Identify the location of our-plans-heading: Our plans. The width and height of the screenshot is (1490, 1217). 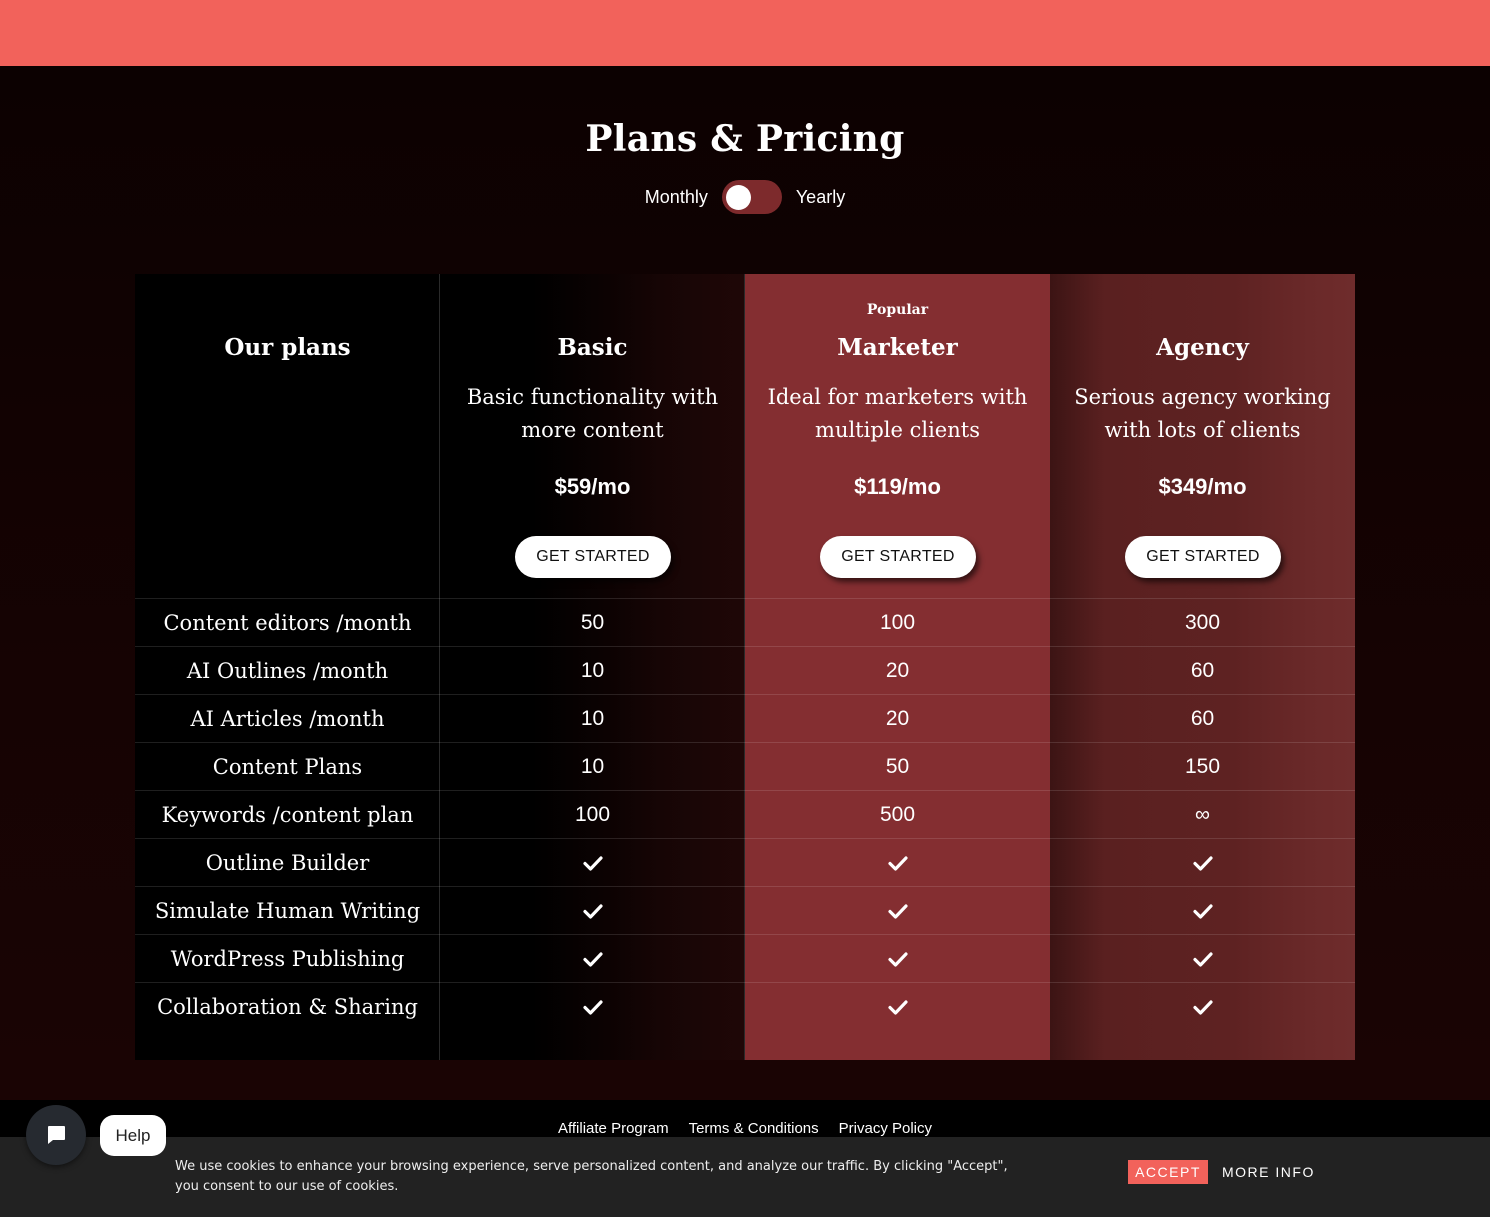
(287, 347).